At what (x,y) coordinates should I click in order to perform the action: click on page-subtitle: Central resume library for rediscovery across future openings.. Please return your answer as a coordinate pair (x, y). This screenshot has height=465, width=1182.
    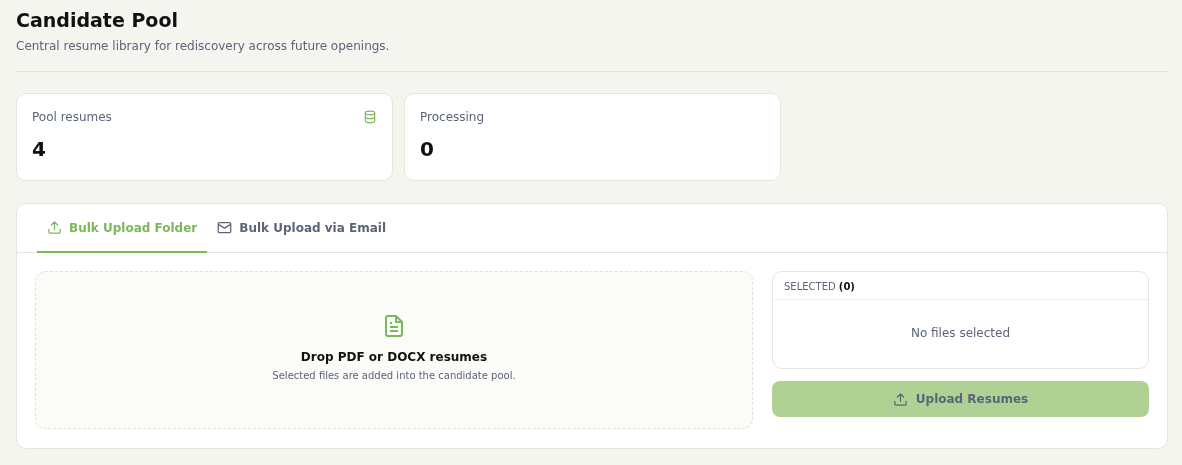
    Looking at the image, I should click on (203, 46).